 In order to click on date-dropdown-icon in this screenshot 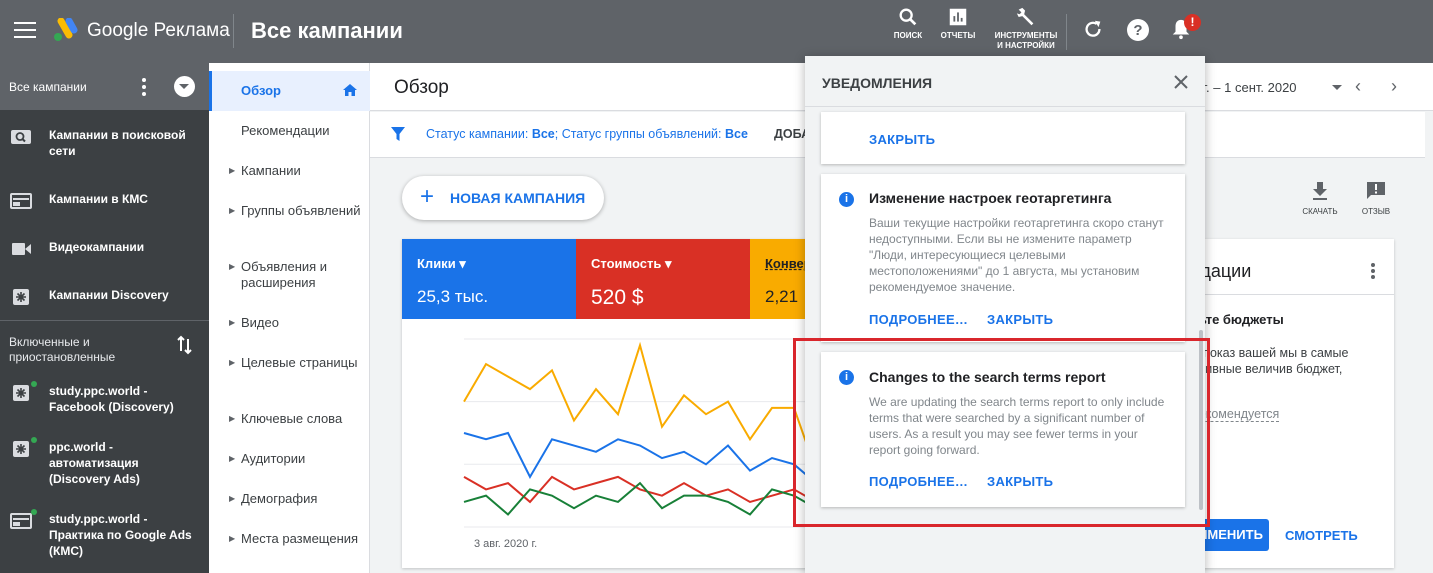, I will do `click(1337, 87)`.